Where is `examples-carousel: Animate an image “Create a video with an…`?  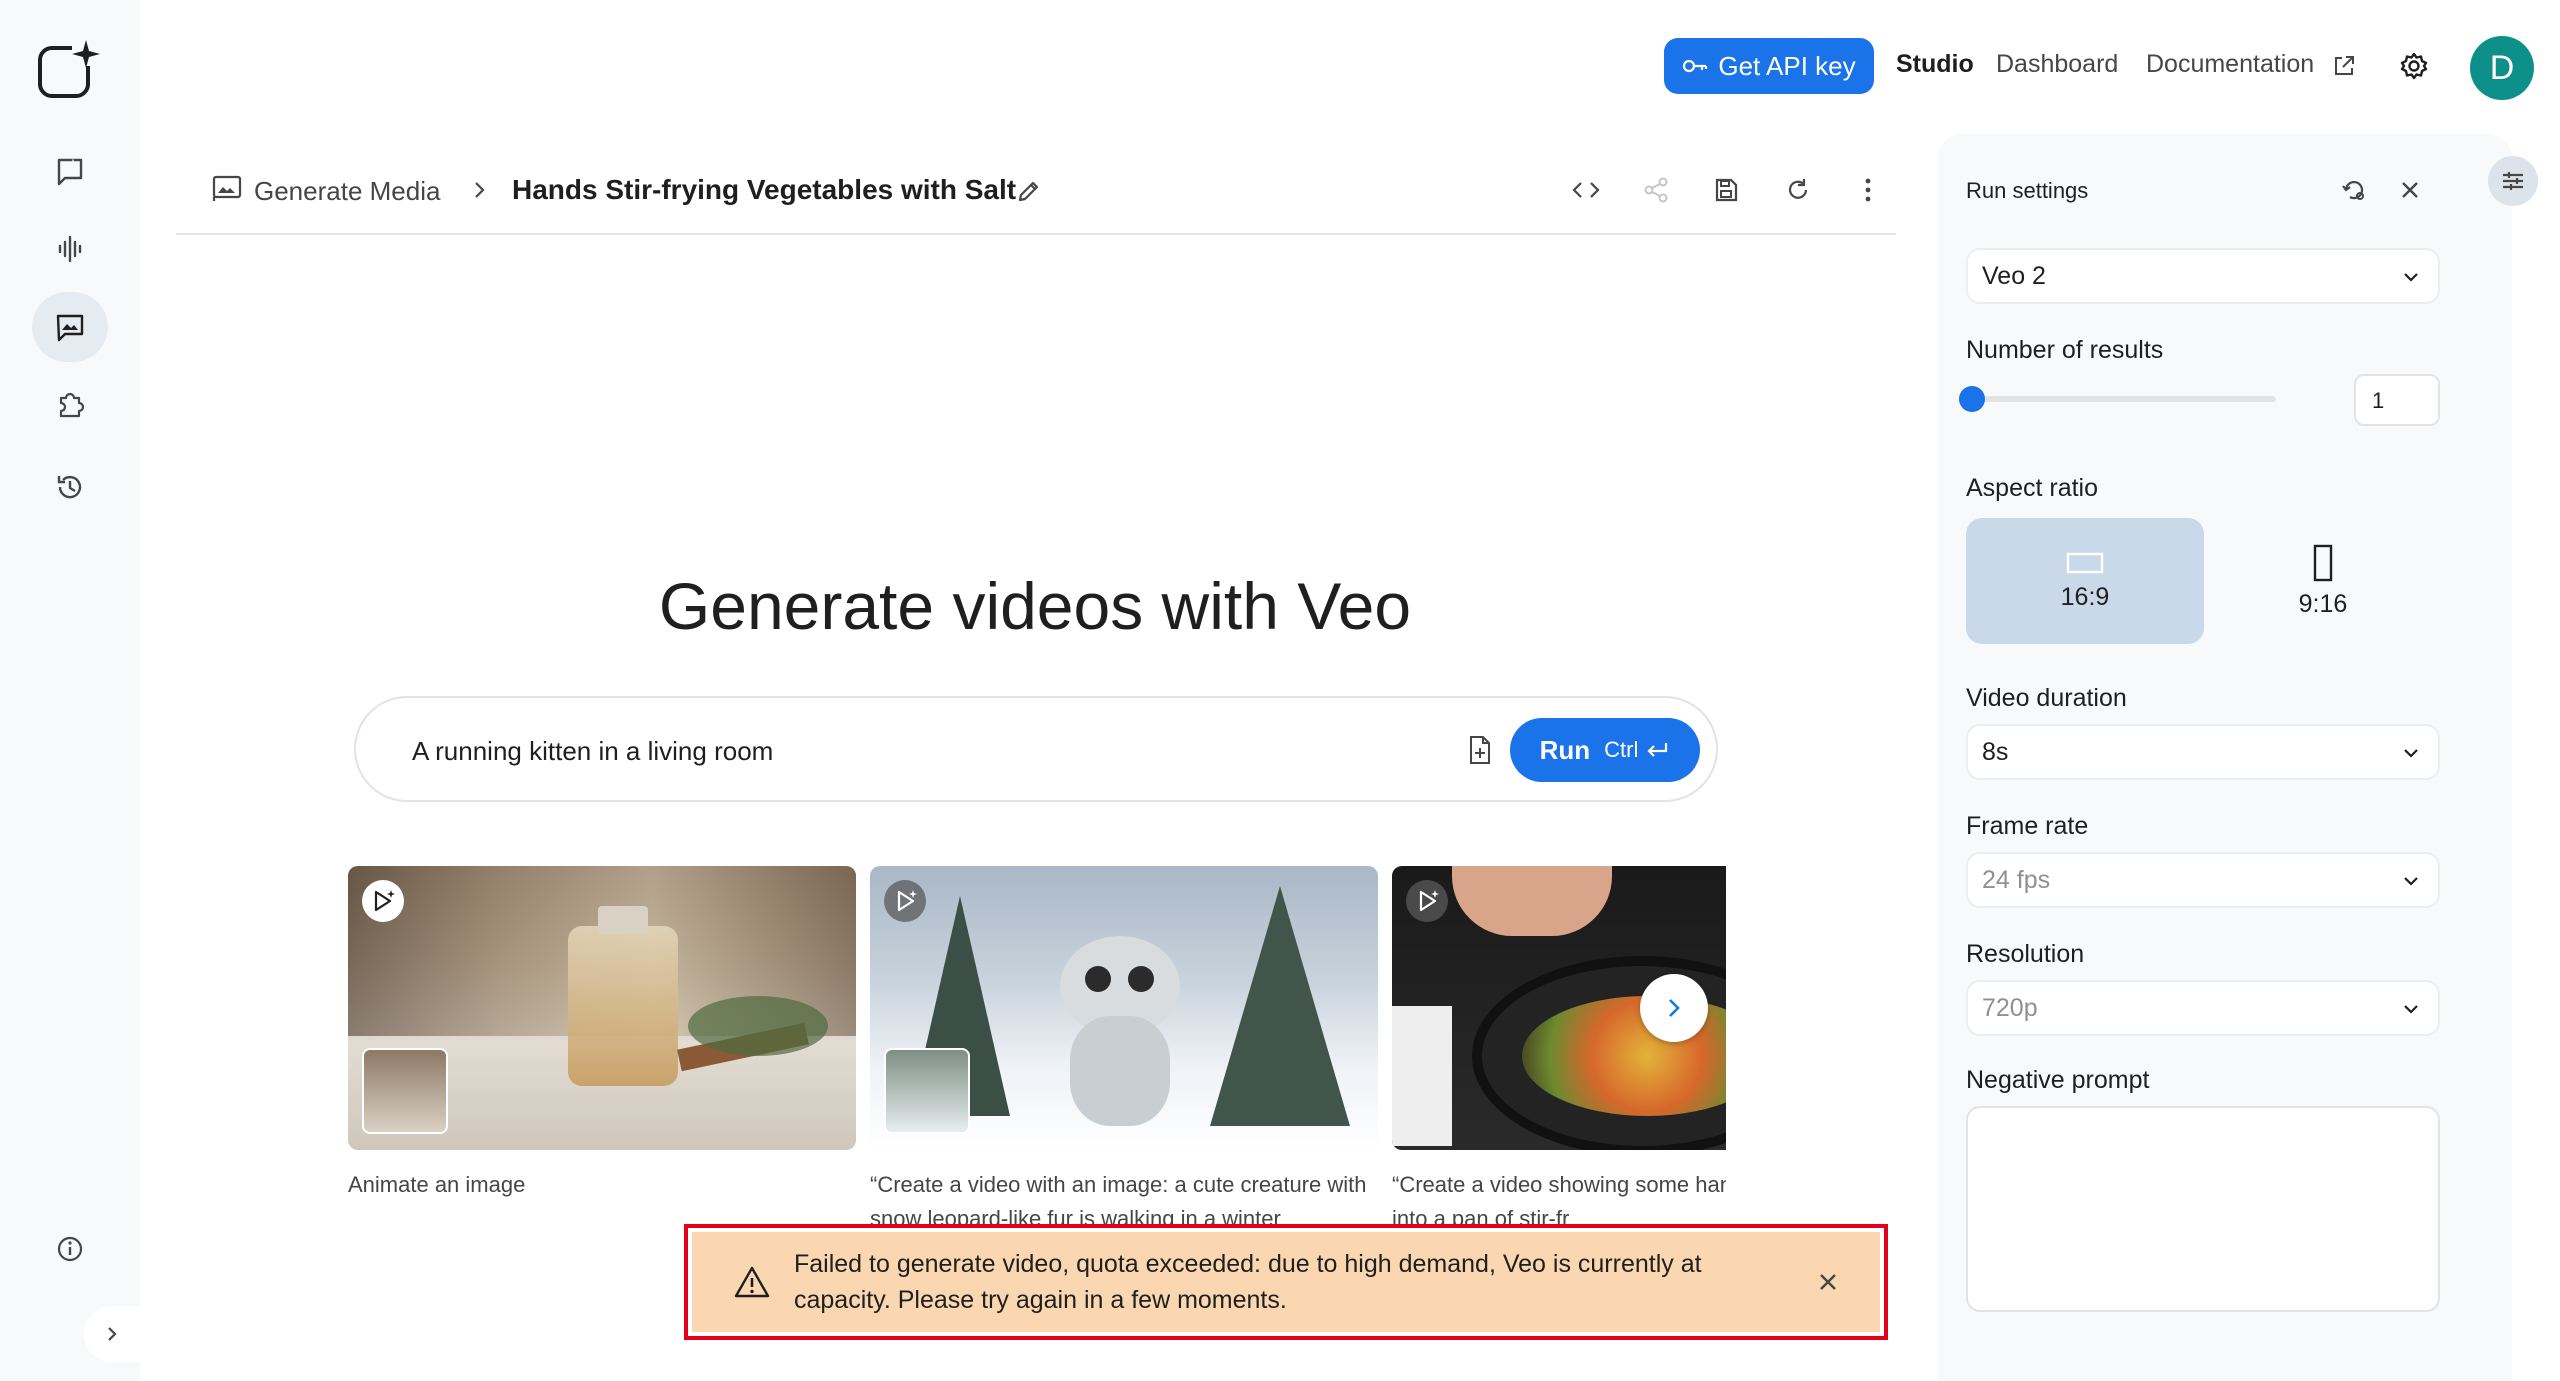 examples-carousel: Animate an image “Create a video with an… is located at coordinates (1037, 1046).